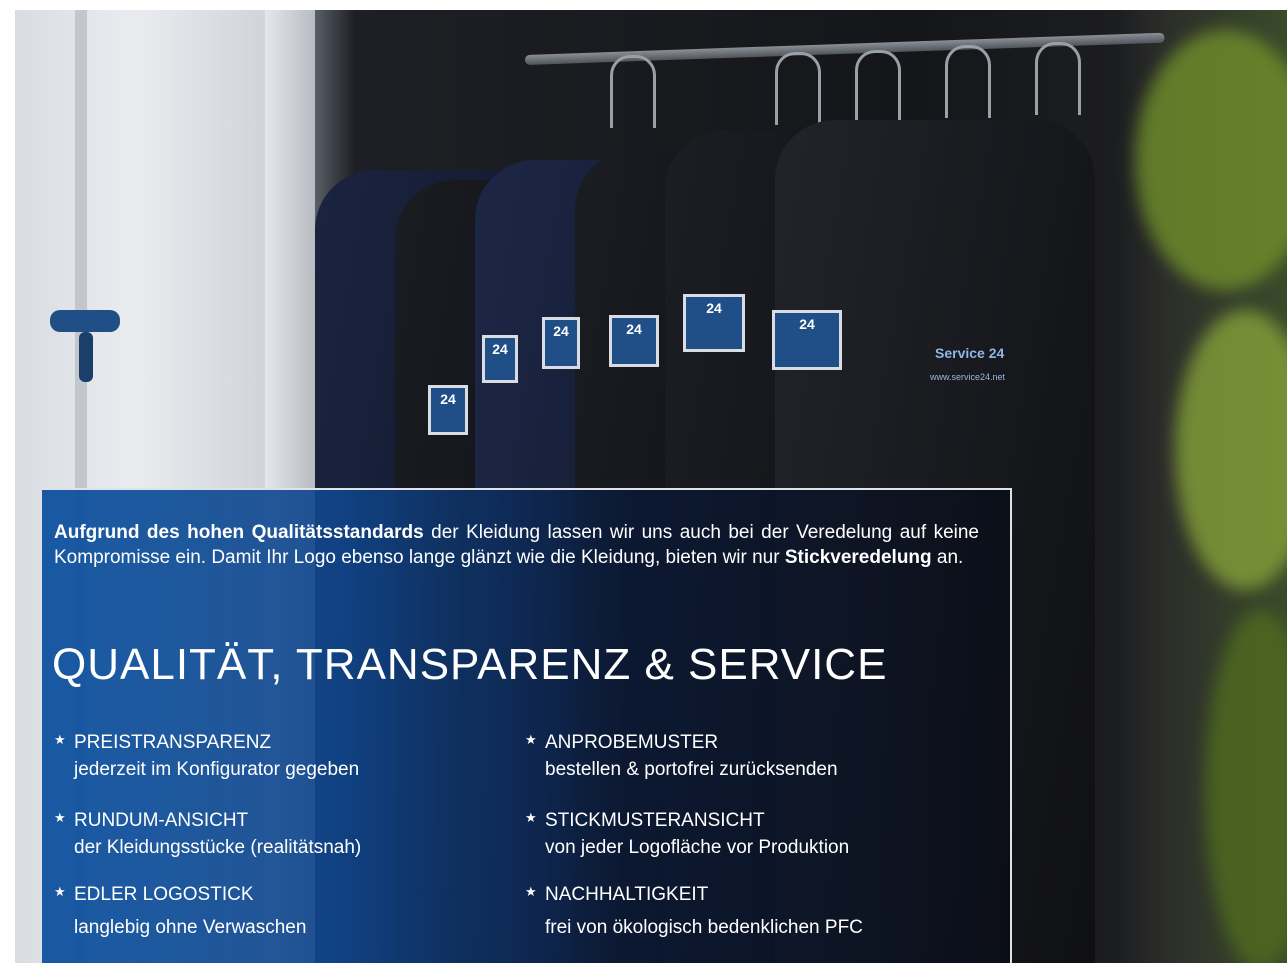  Describe the element at coordinates (239, 532) in the screenshot. I see `intro-bold-qualitaet: Aufgrund des hohen Qualitätsstandards` at that location.